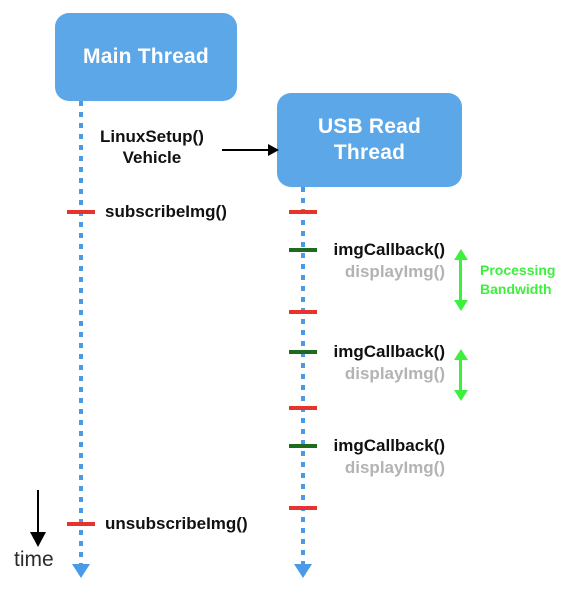 The width and height of the screenshot is (576, 600). Describe the element at coordinates (176, 523) in the screenshot. I see `unsubscribe-message-label: unsubscribeImg()` at that location.